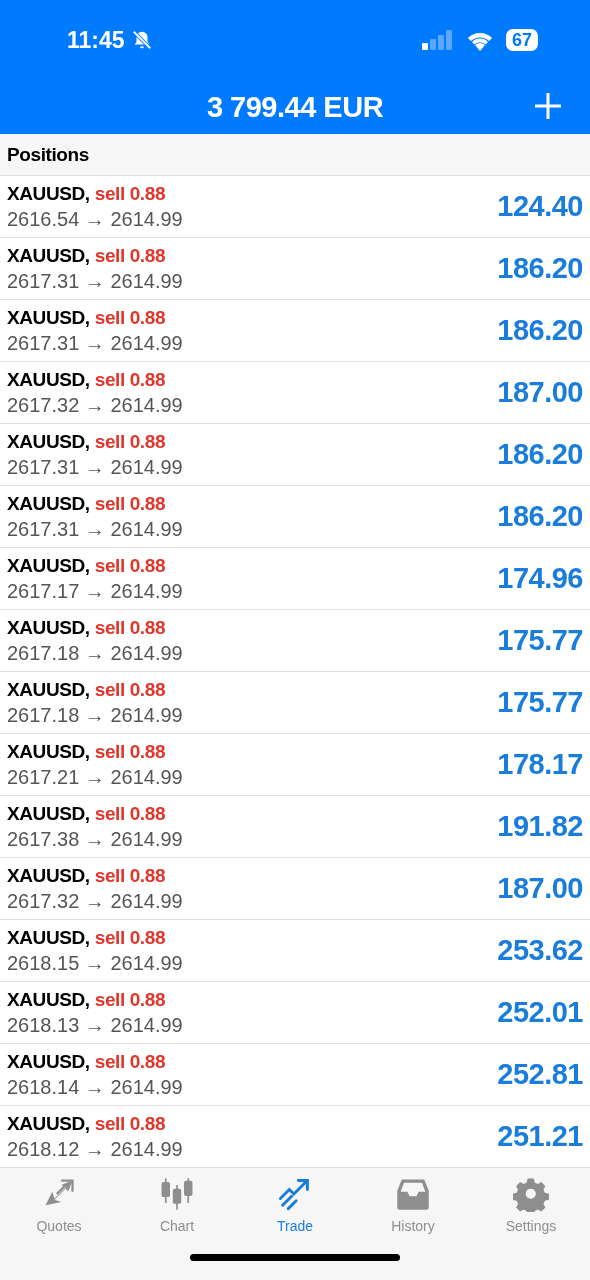 The height and width of the screenshot is (1280, 590). I want to click on position-profit: 253.62, so click(540, 950).